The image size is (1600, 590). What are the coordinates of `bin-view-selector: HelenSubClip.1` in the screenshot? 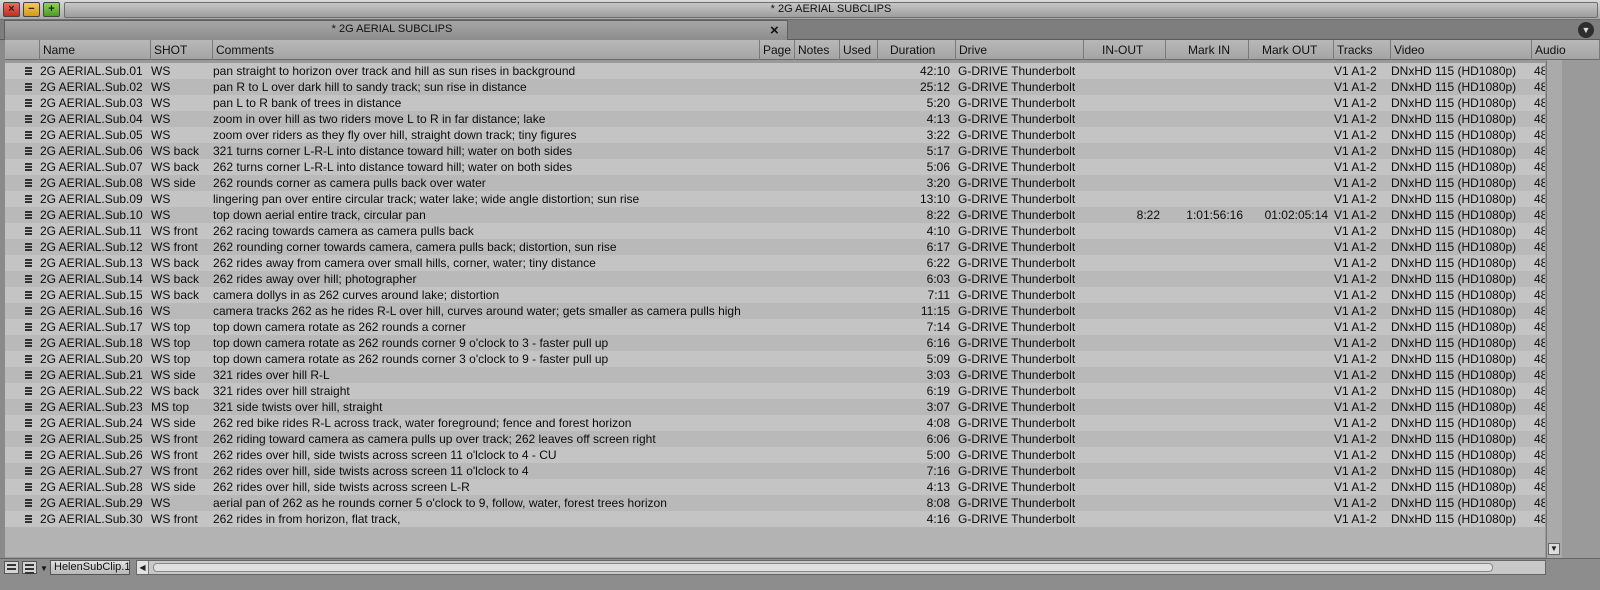 It's located at (90, 567).